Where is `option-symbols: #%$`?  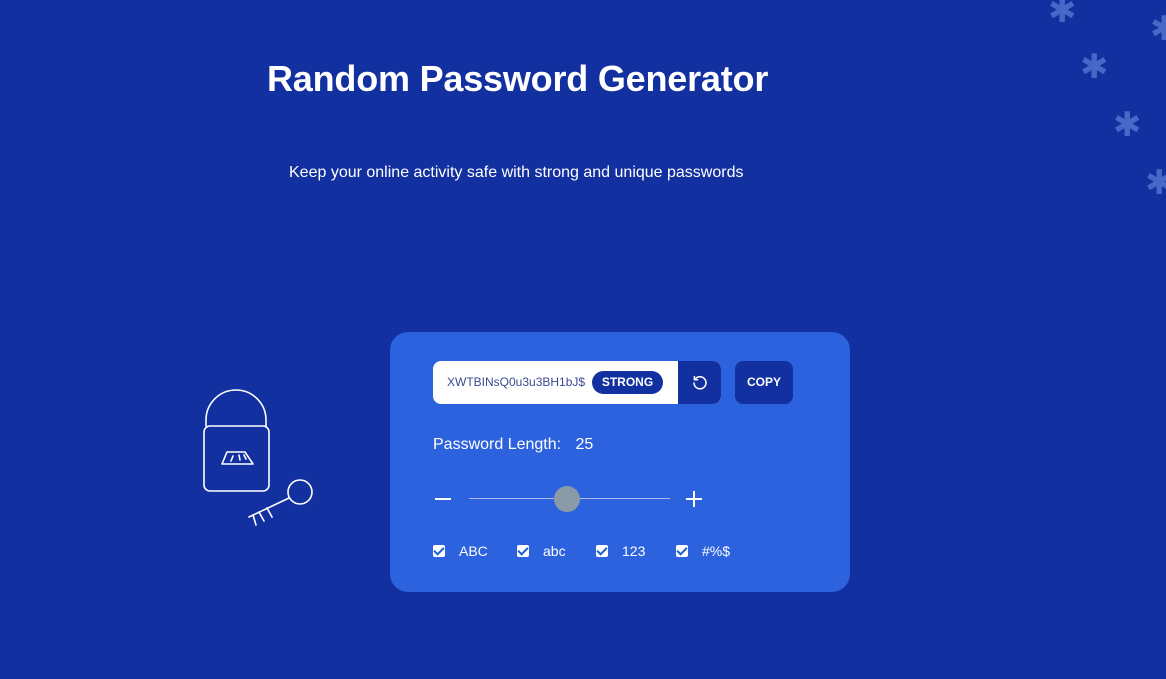 option-symbols: #%$ is located at coordinates (703, 551).